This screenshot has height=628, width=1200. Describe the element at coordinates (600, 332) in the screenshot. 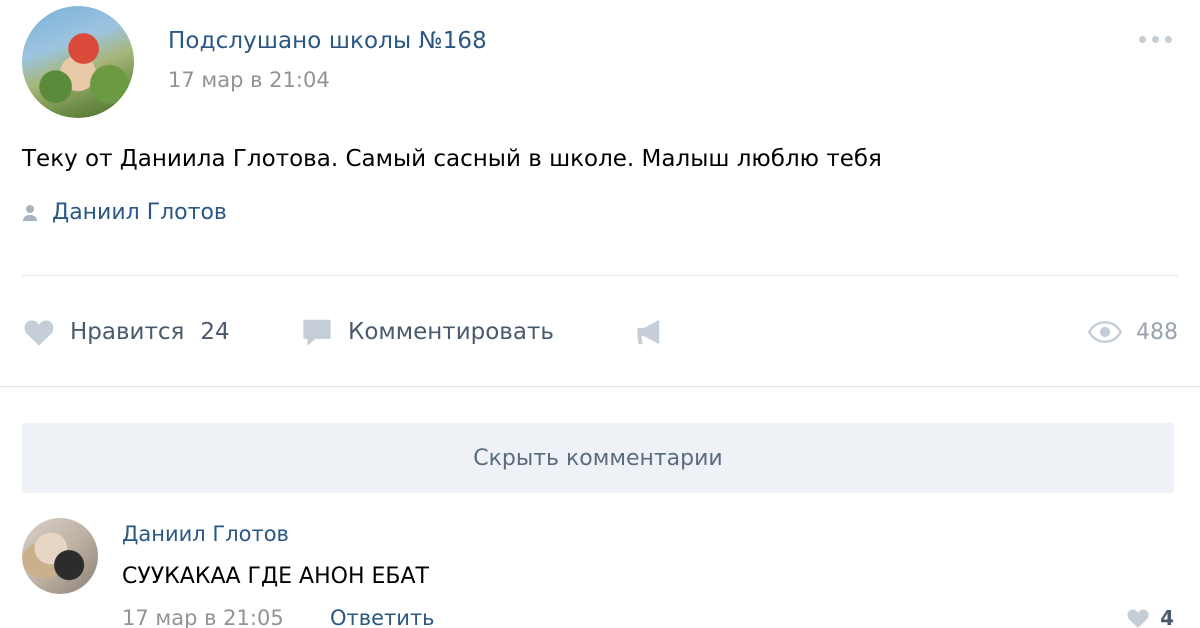

I see `post-actions: Нравится 24 Комментировать 488` at that location.